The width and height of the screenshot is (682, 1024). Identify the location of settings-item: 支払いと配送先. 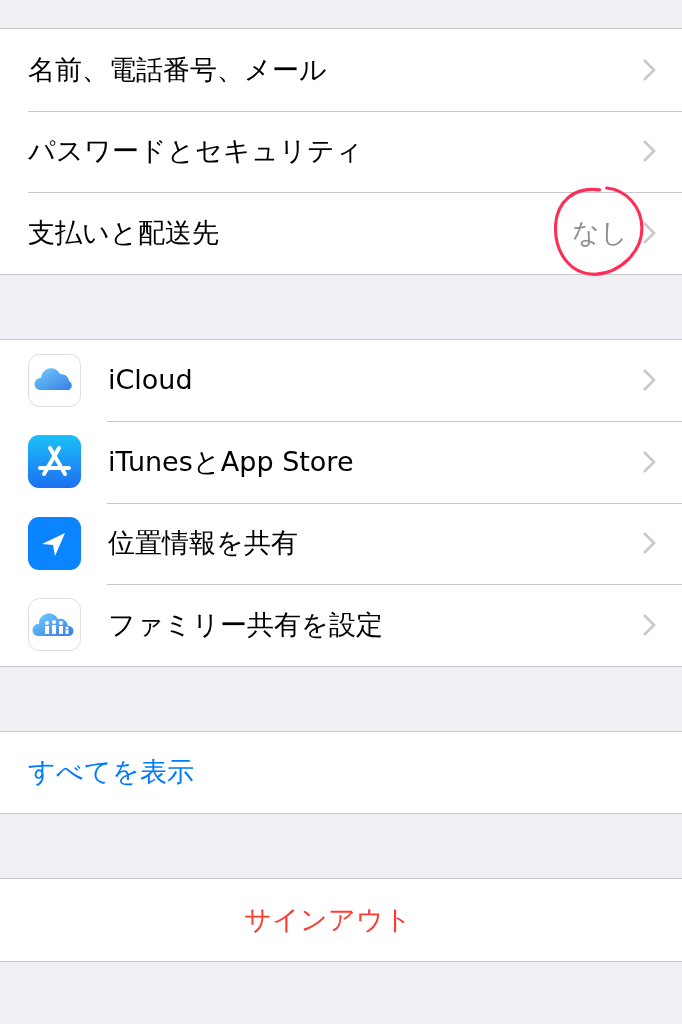
(123, 232).